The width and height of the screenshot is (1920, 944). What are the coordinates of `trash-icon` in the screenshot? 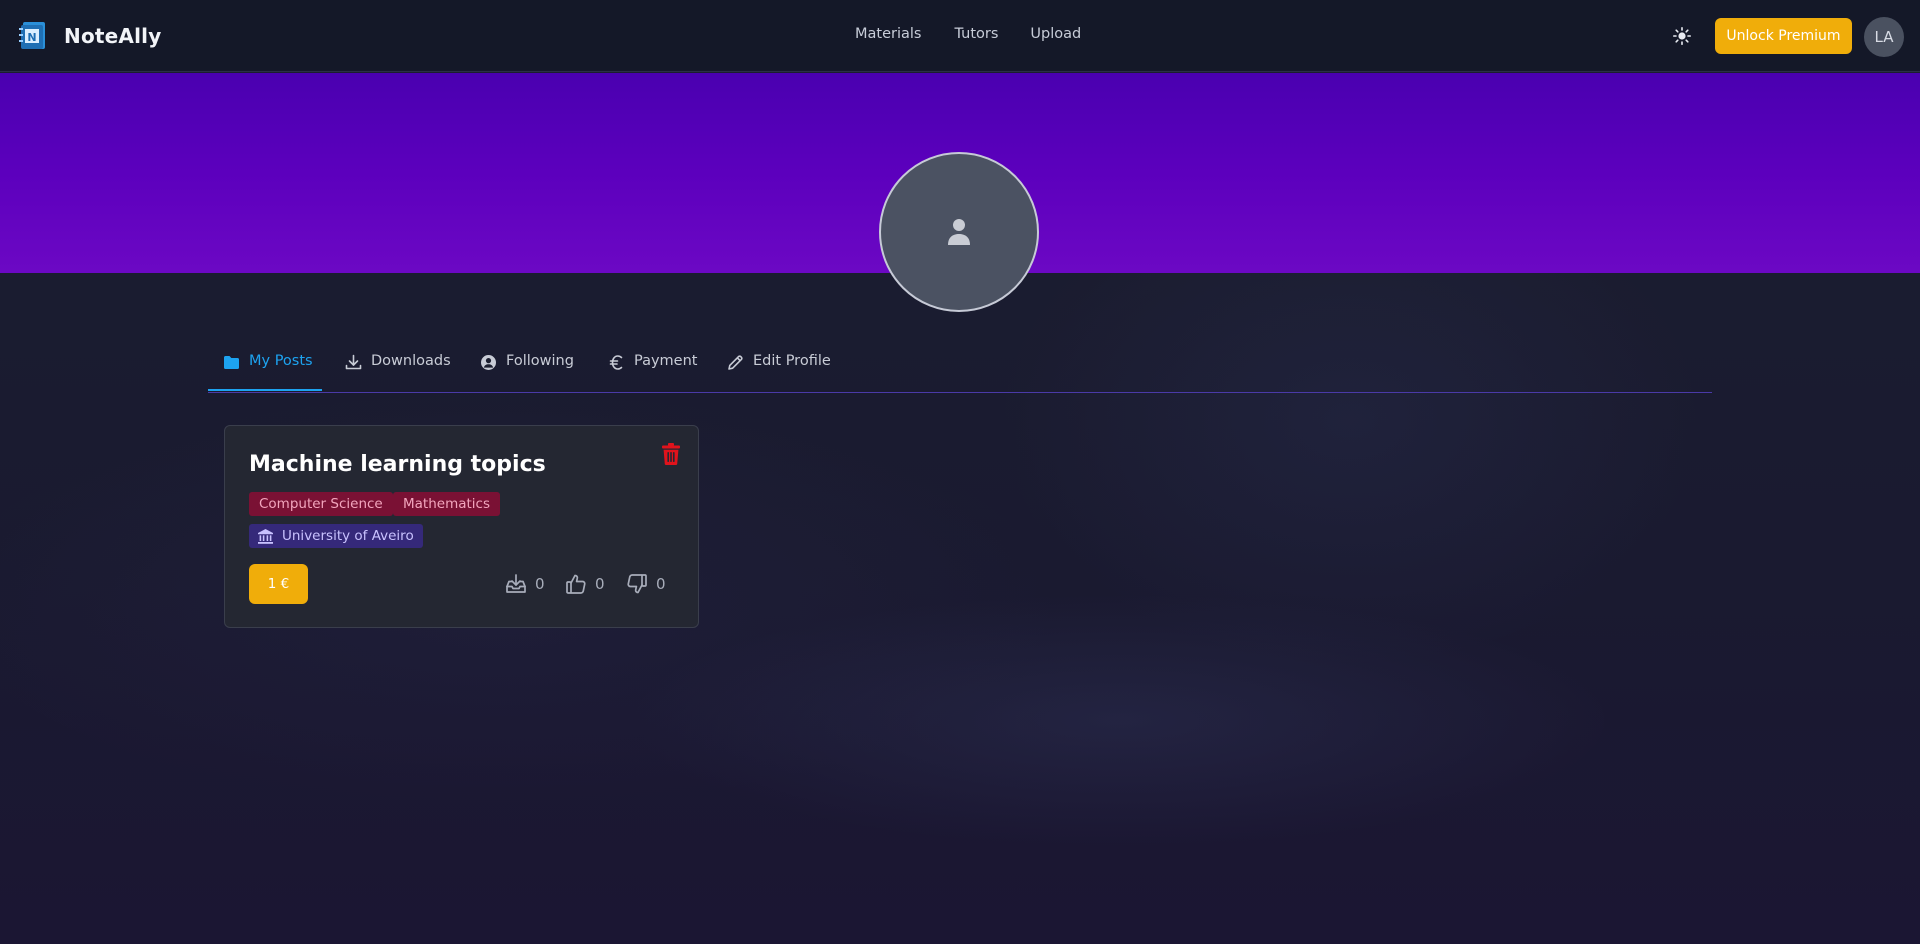 It's located at (671, 454).